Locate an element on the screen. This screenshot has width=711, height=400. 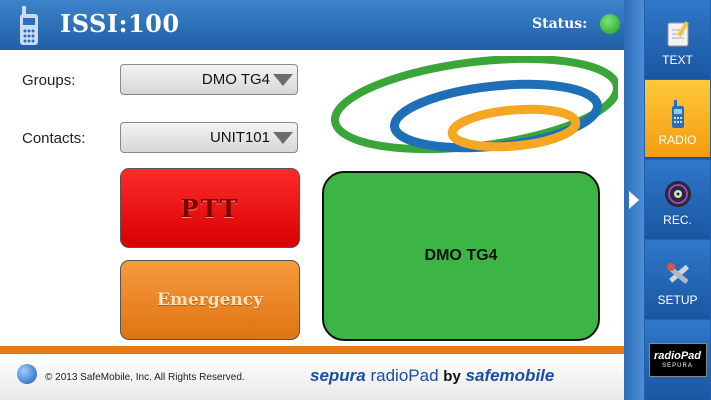
contacts-label: Contacts: is located at coordinates (54, 138).